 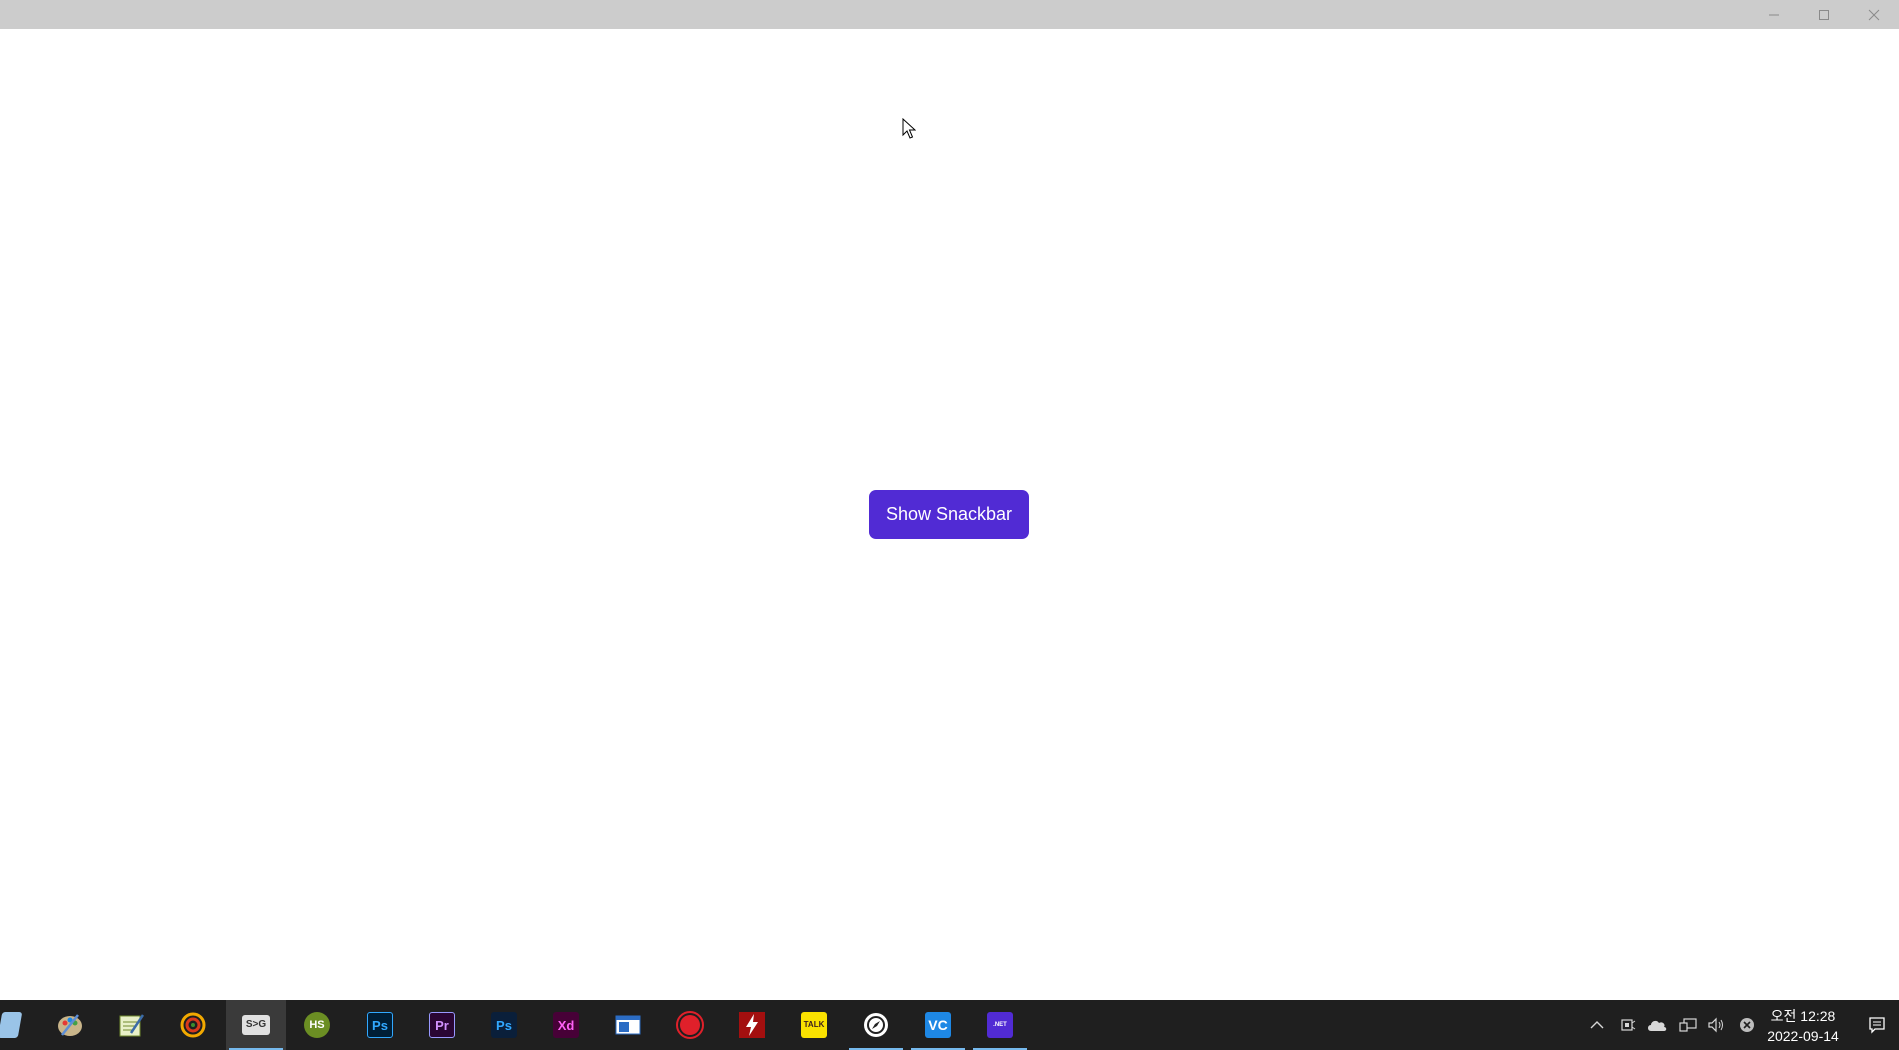 I want to click on taskbar-app-photoshop: Ps, so click(x=380, y=1025).